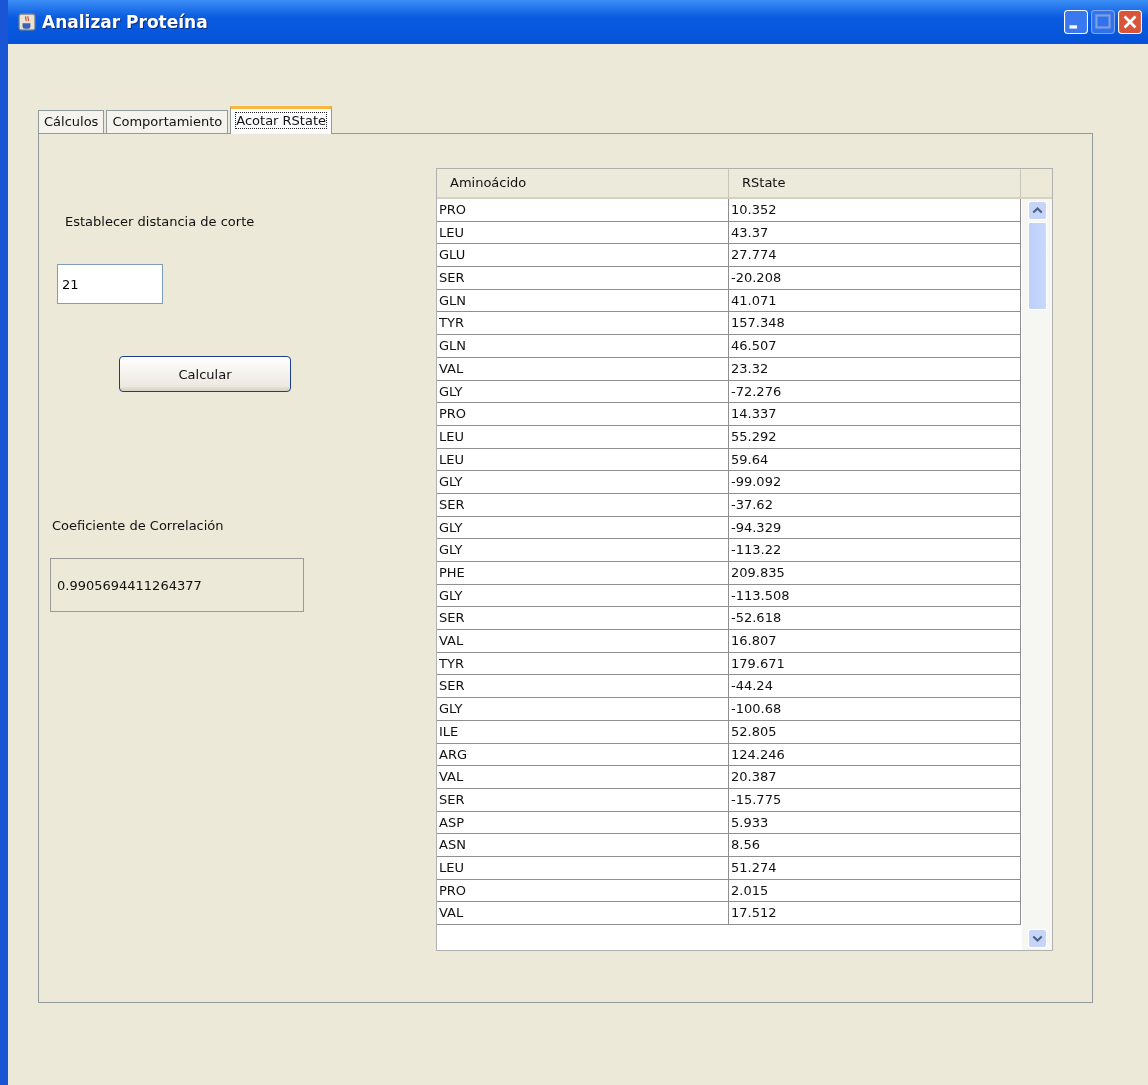 This screenshot has width=1148, height=1085. What do you see at coordinates (875, 505) in the screenshot?
I see `table-cell: -37.62` at bounding box center [875, 505].